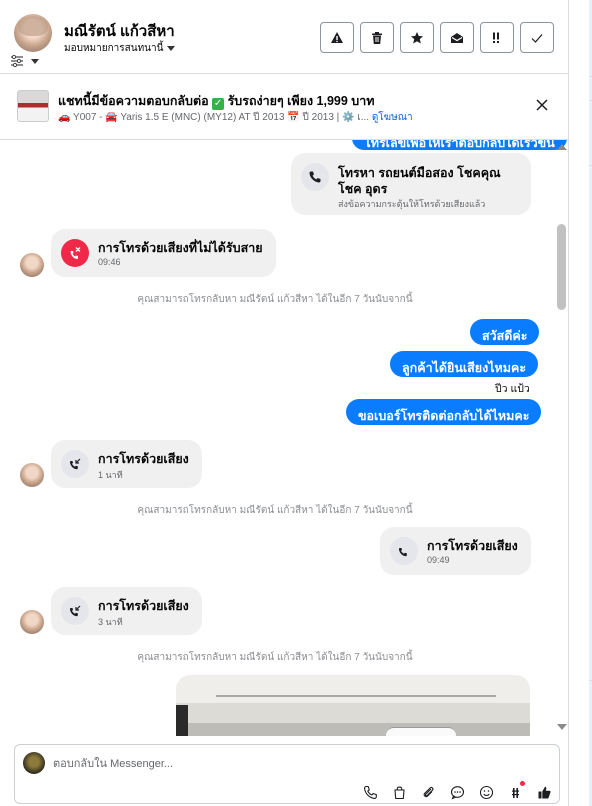 The width and height of the screenshot is (592, 806). I want to click on contact-avatar, so click(33, 33).